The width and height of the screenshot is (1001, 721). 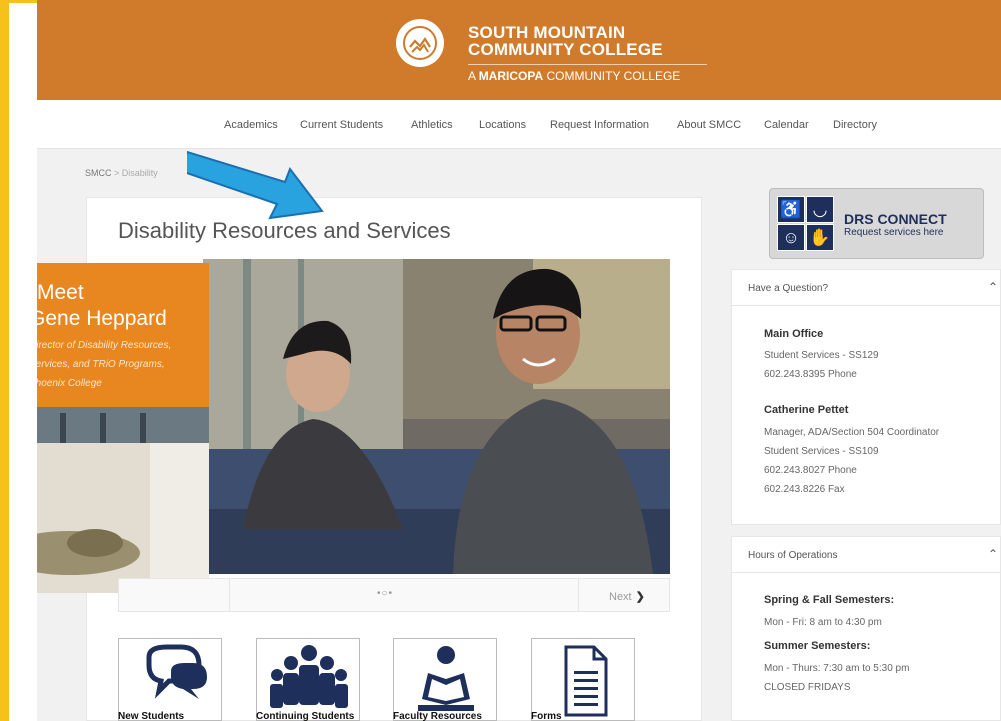 I want to click on college-name: SOUTH MOUNTAIN COMMUNITY COLLEGE, so click(x=565, y=41).